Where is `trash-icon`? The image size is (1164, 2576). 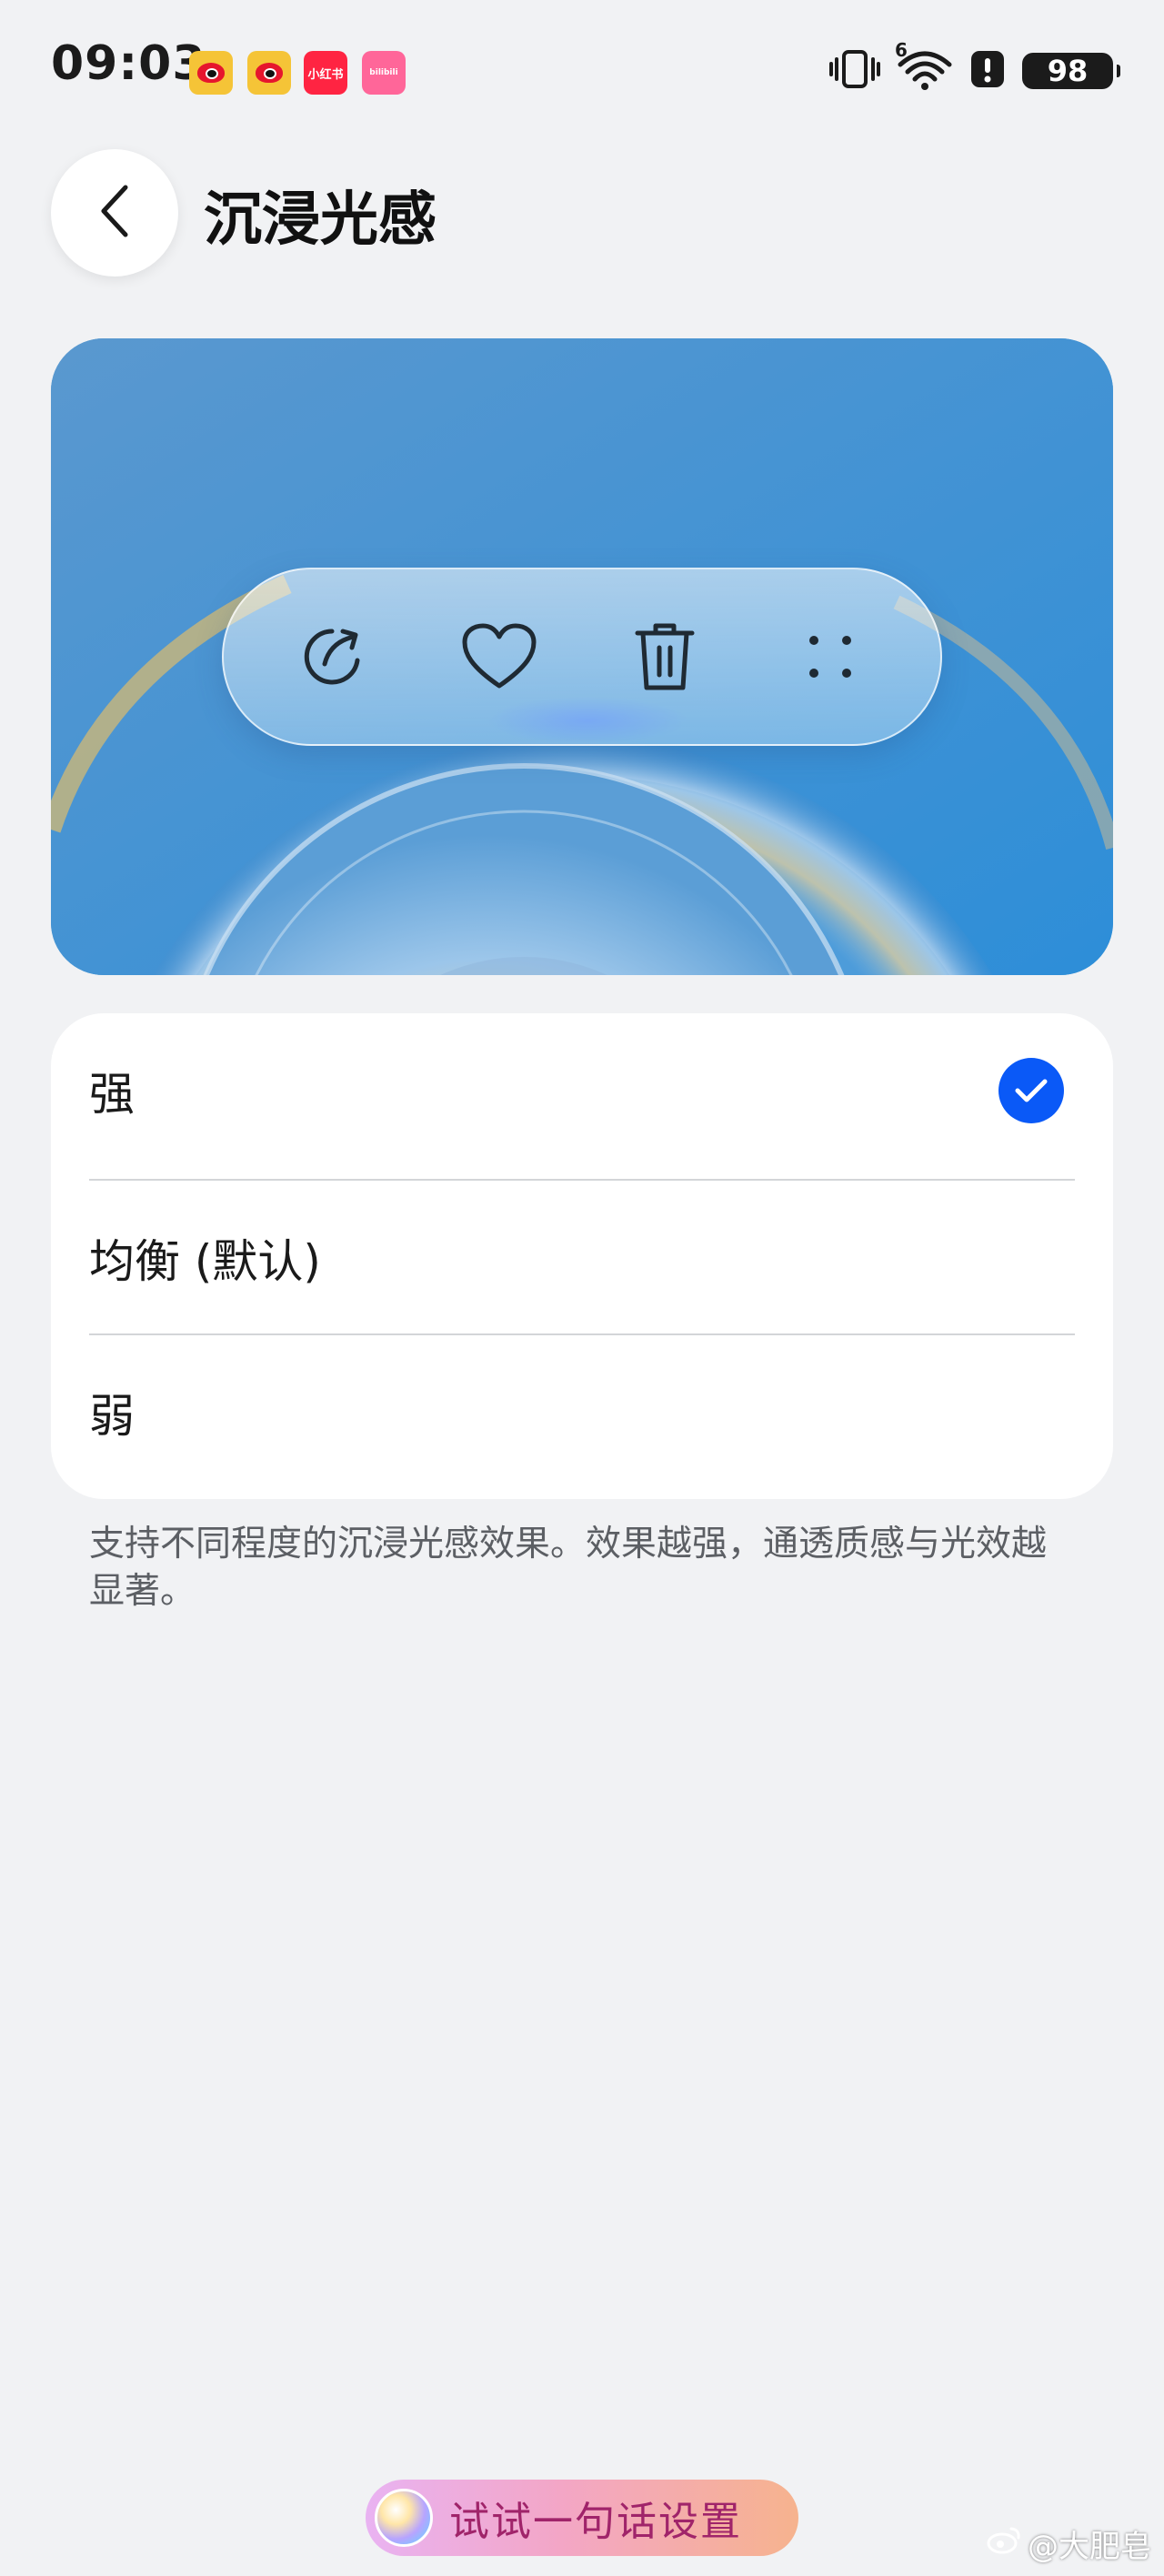
trash-icon is located at coordinates (665, 657).